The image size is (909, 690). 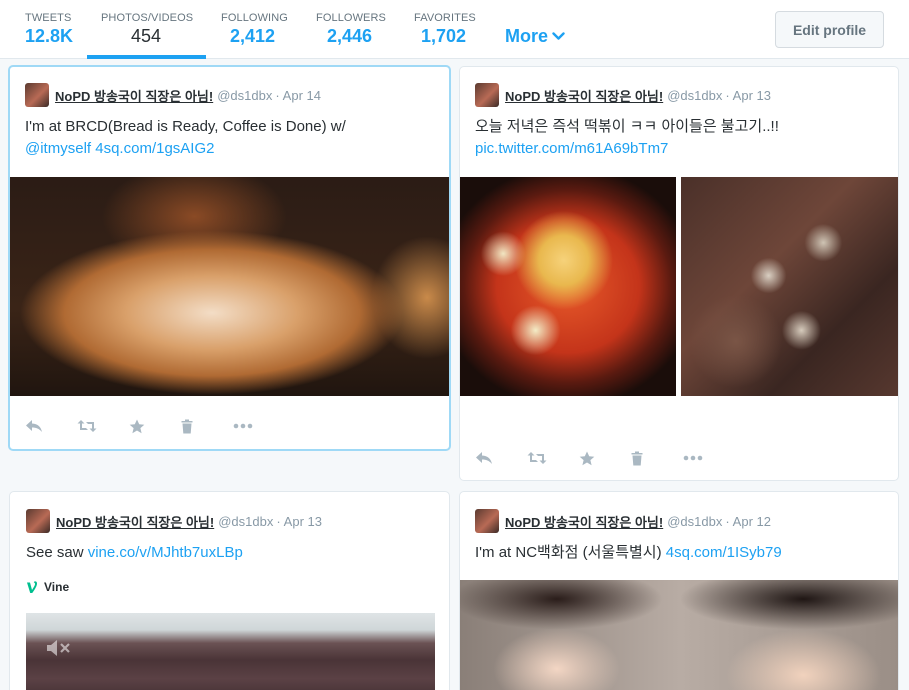 I want to click on tweet-photo-bulgogi, so click(x=789, y=286).